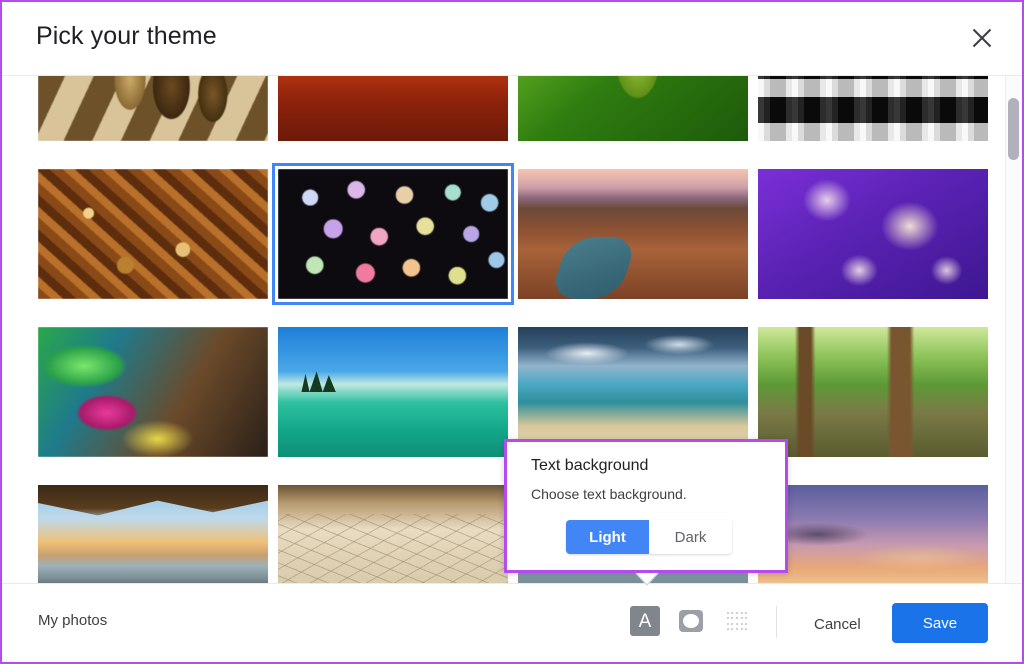 The image size is (1024, 664). What do you see at coordinates (647, 579) in the screenshot?
I see `popup-arrow-icon` at bounding box center [647, 579].